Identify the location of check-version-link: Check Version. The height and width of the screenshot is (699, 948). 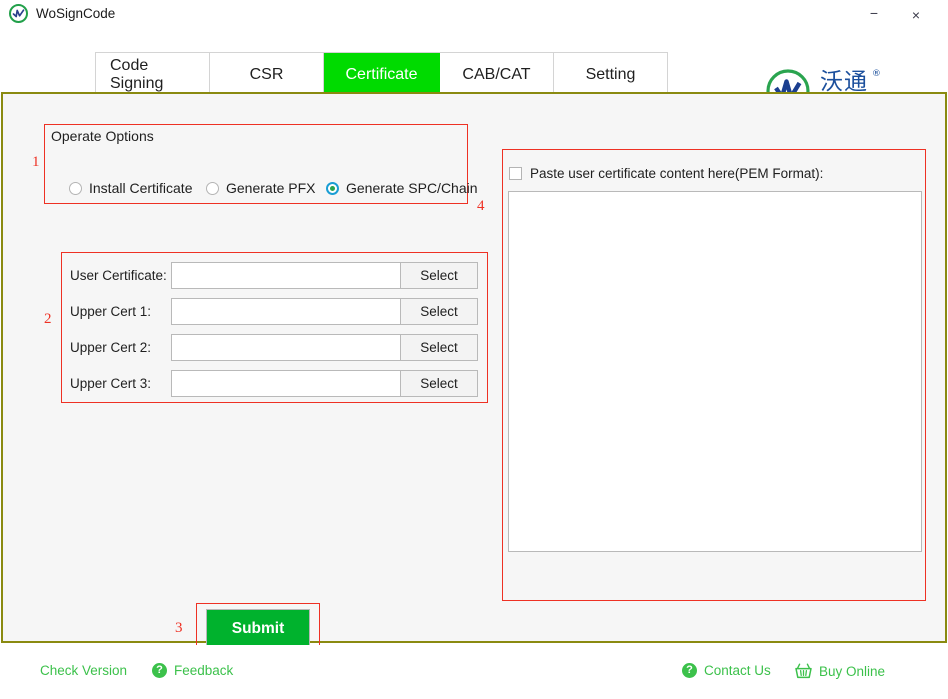
(83, 670).